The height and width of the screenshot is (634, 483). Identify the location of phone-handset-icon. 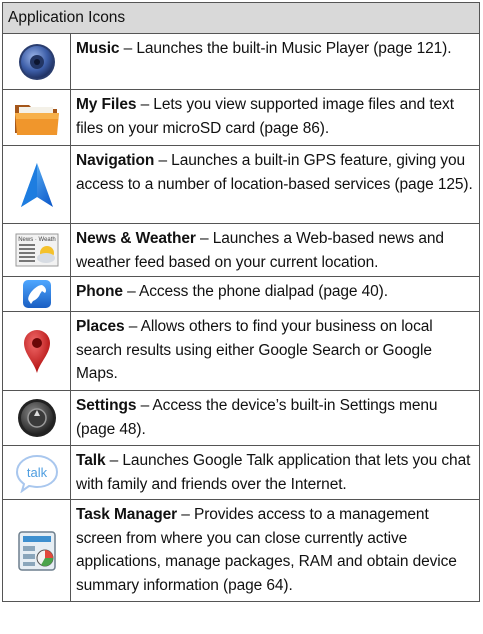
(36, 294).